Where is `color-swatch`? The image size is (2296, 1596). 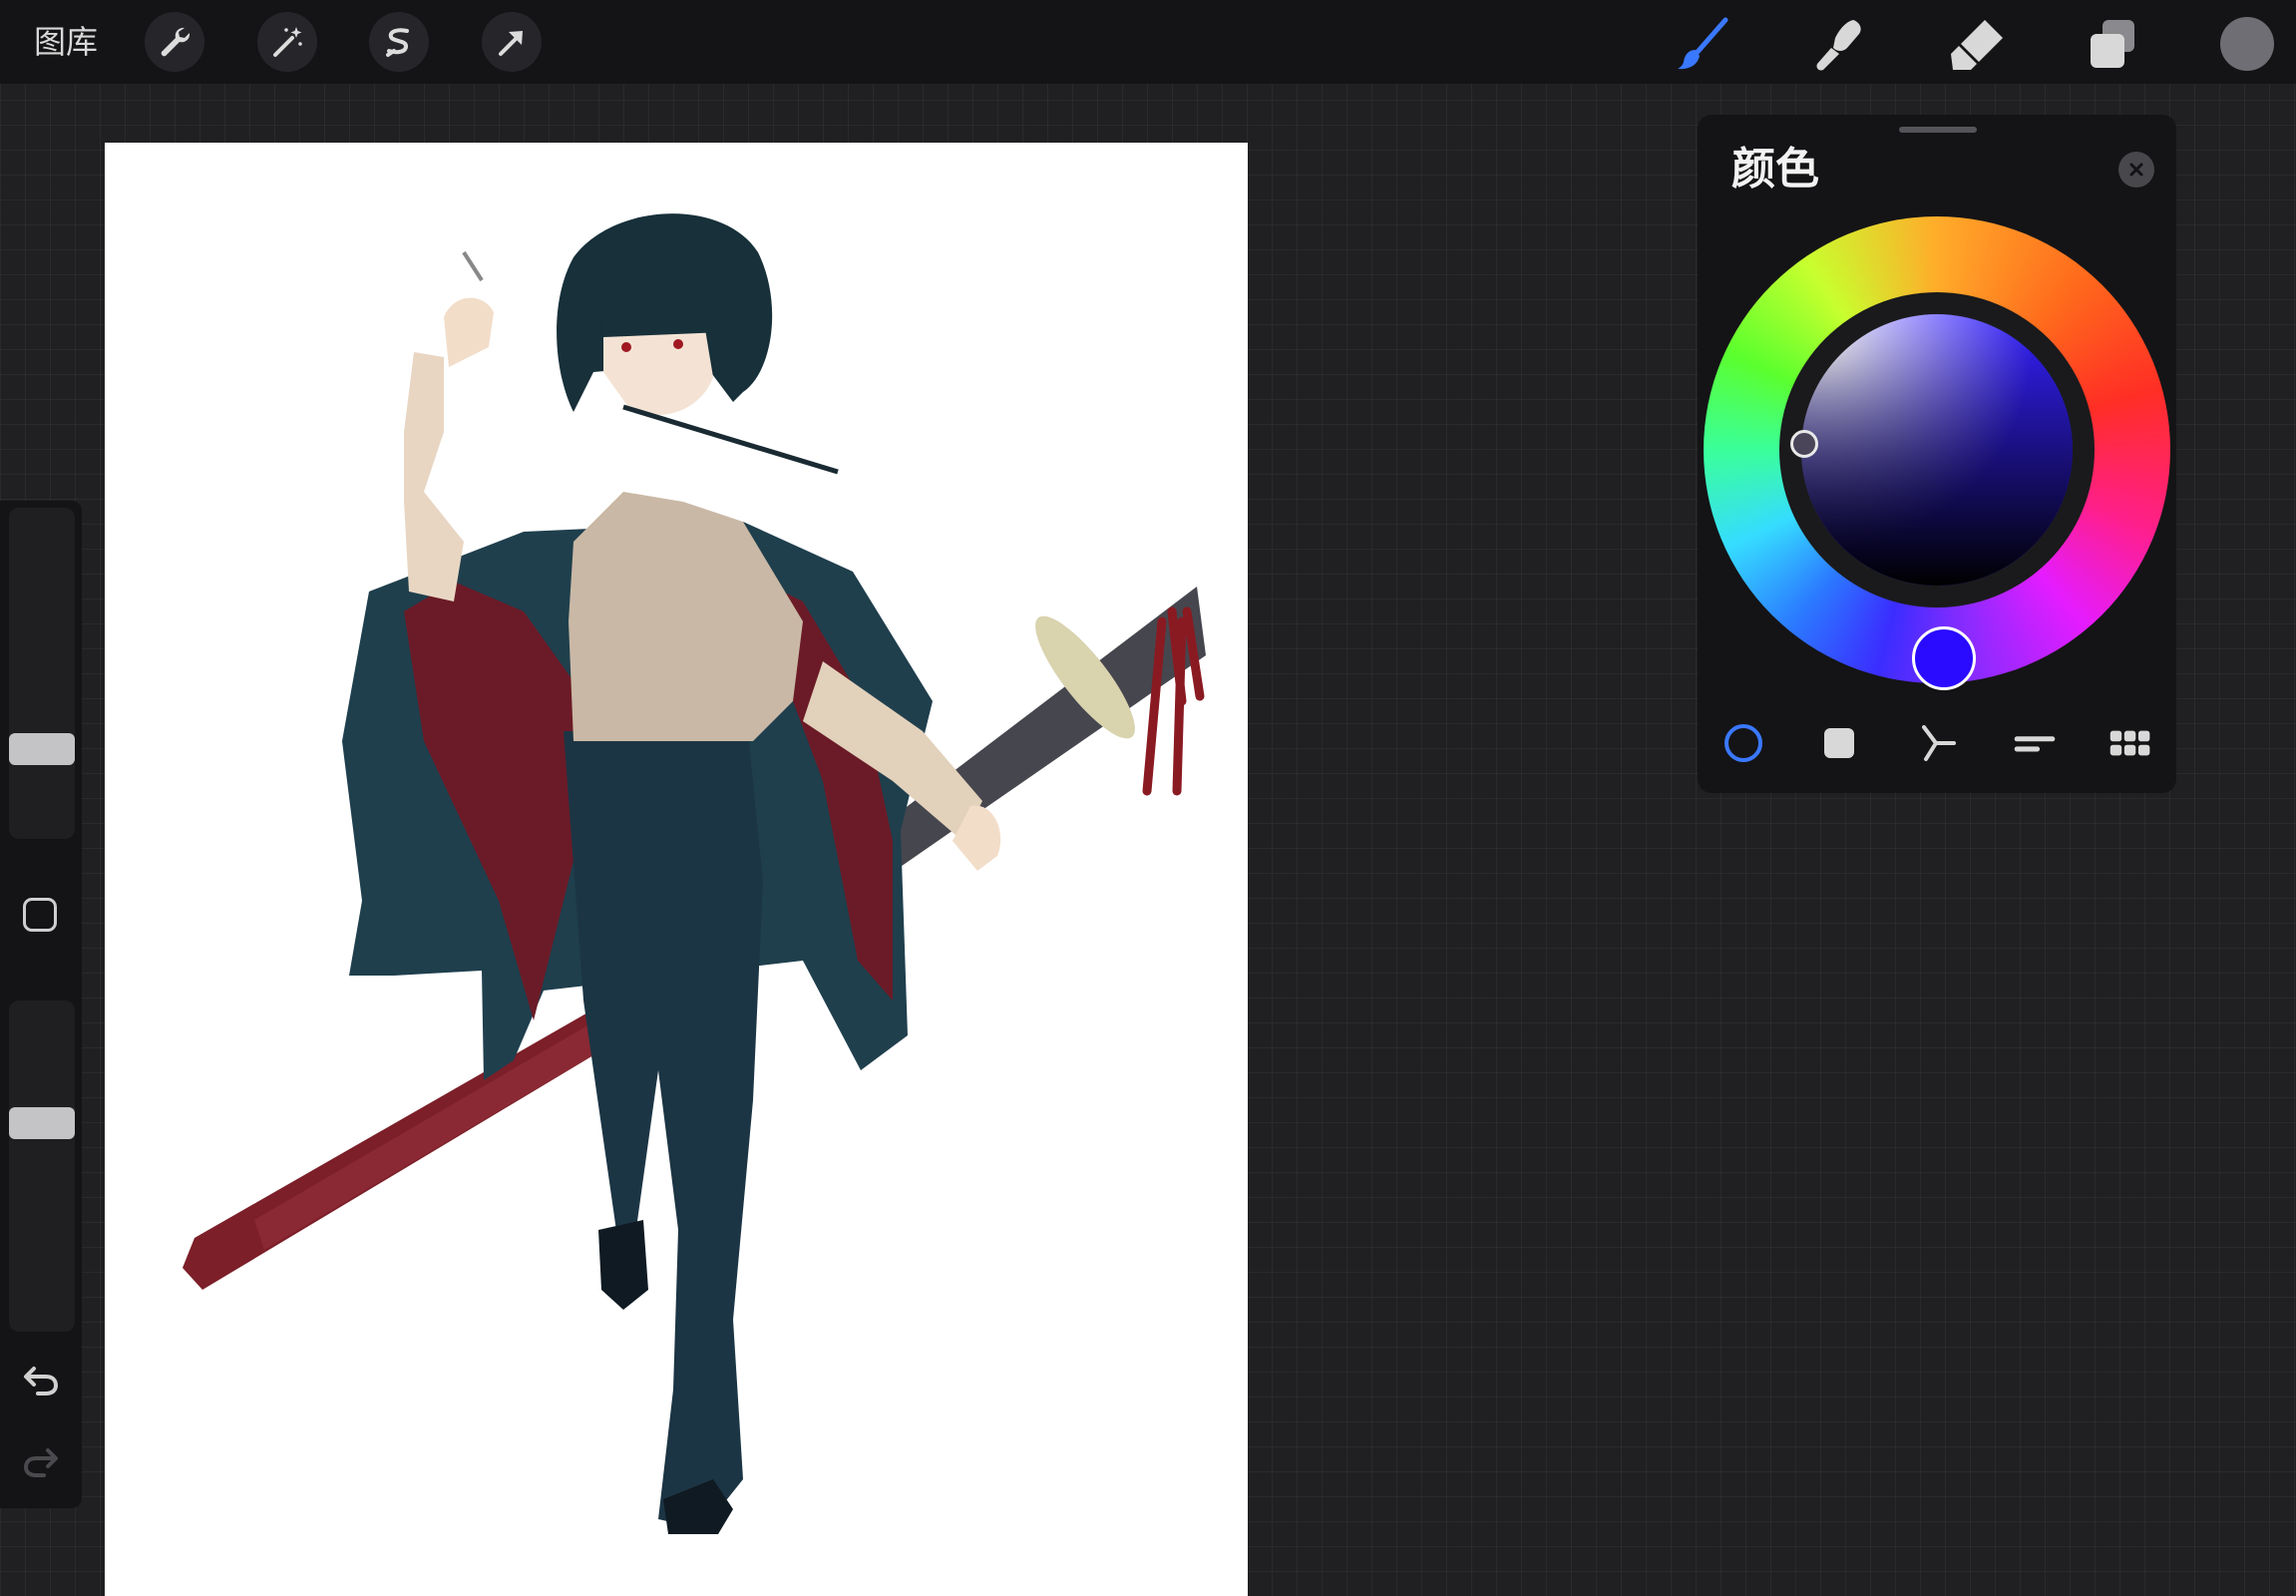 color-swatch is located at coordinates (2247, 44).